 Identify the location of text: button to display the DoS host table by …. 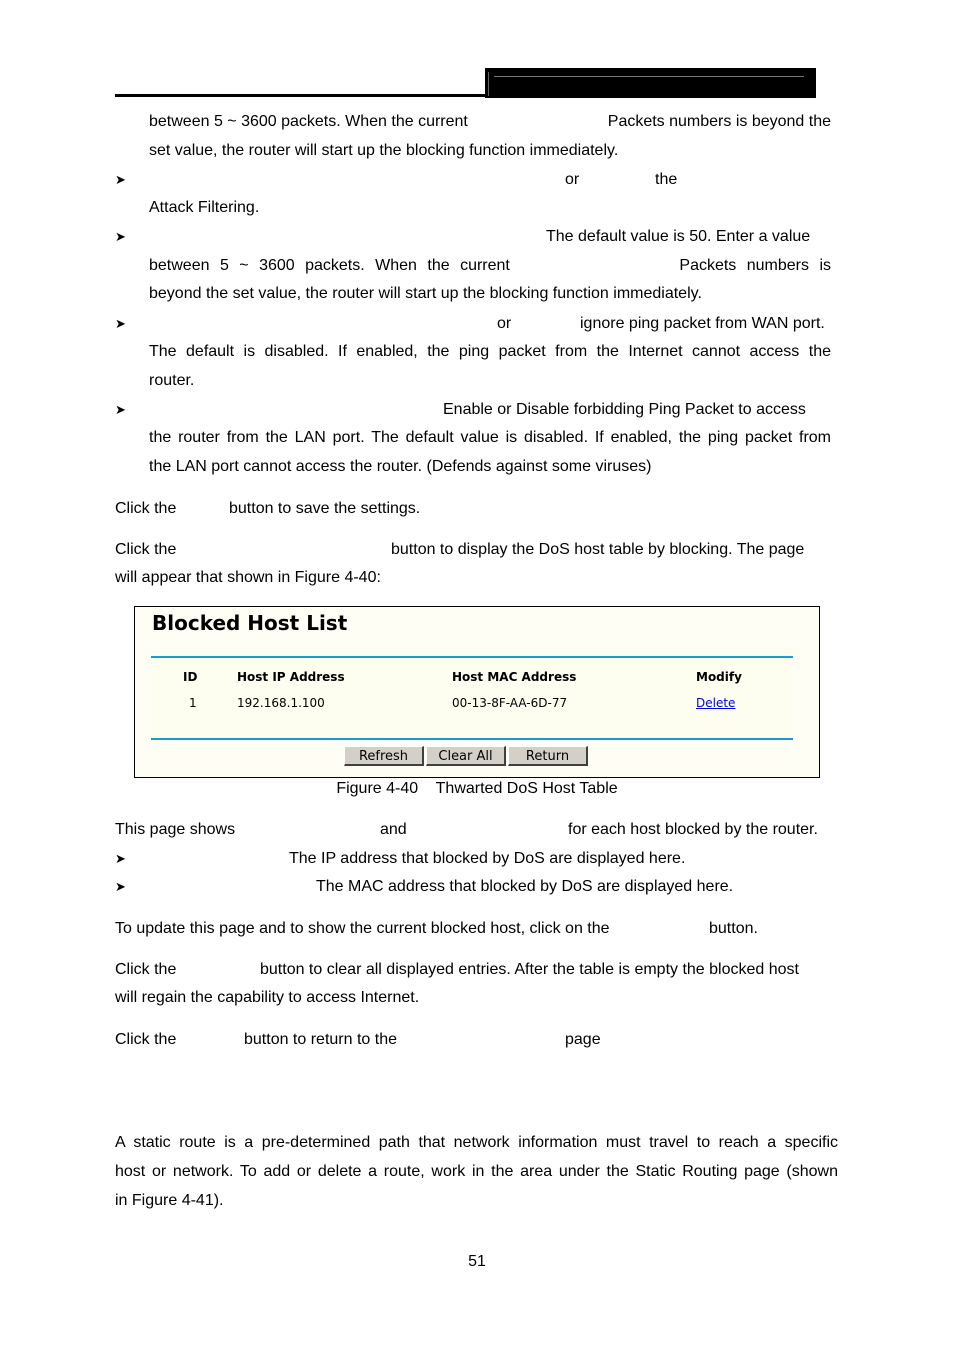
(598, 549).